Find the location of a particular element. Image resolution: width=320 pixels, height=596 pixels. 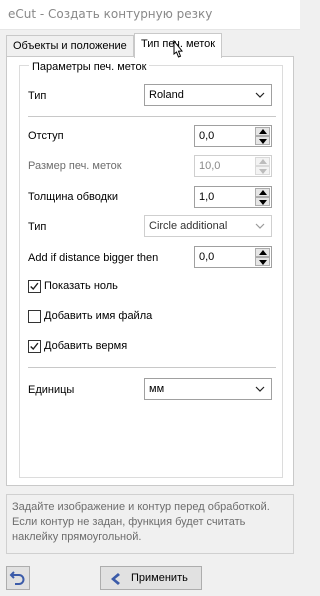

chevron-left-icon is located at coordinates (115, 579).